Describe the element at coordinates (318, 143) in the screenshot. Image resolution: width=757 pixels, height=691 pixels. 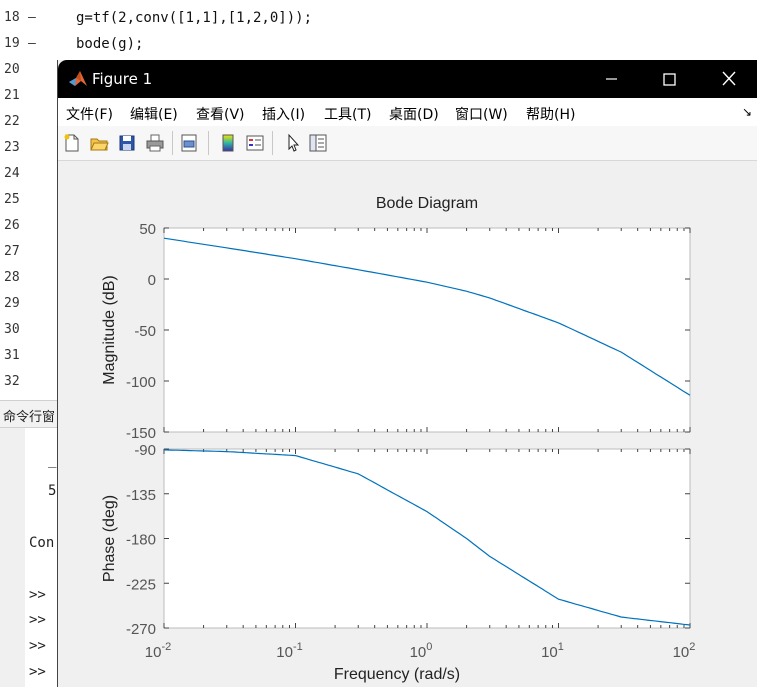
I see `property-inspector-icon` at that location.